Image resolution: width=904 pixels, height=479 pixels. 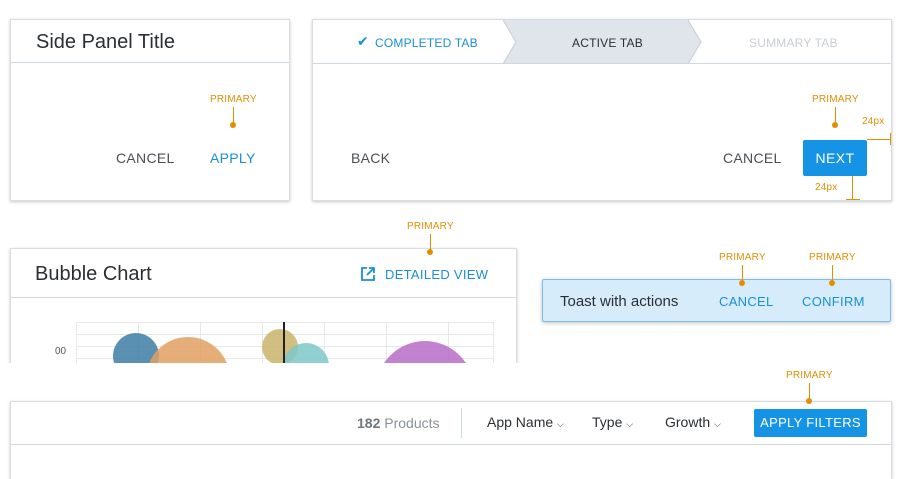 I want to click on apply-button: APPLY, so click(x=233, y=158).